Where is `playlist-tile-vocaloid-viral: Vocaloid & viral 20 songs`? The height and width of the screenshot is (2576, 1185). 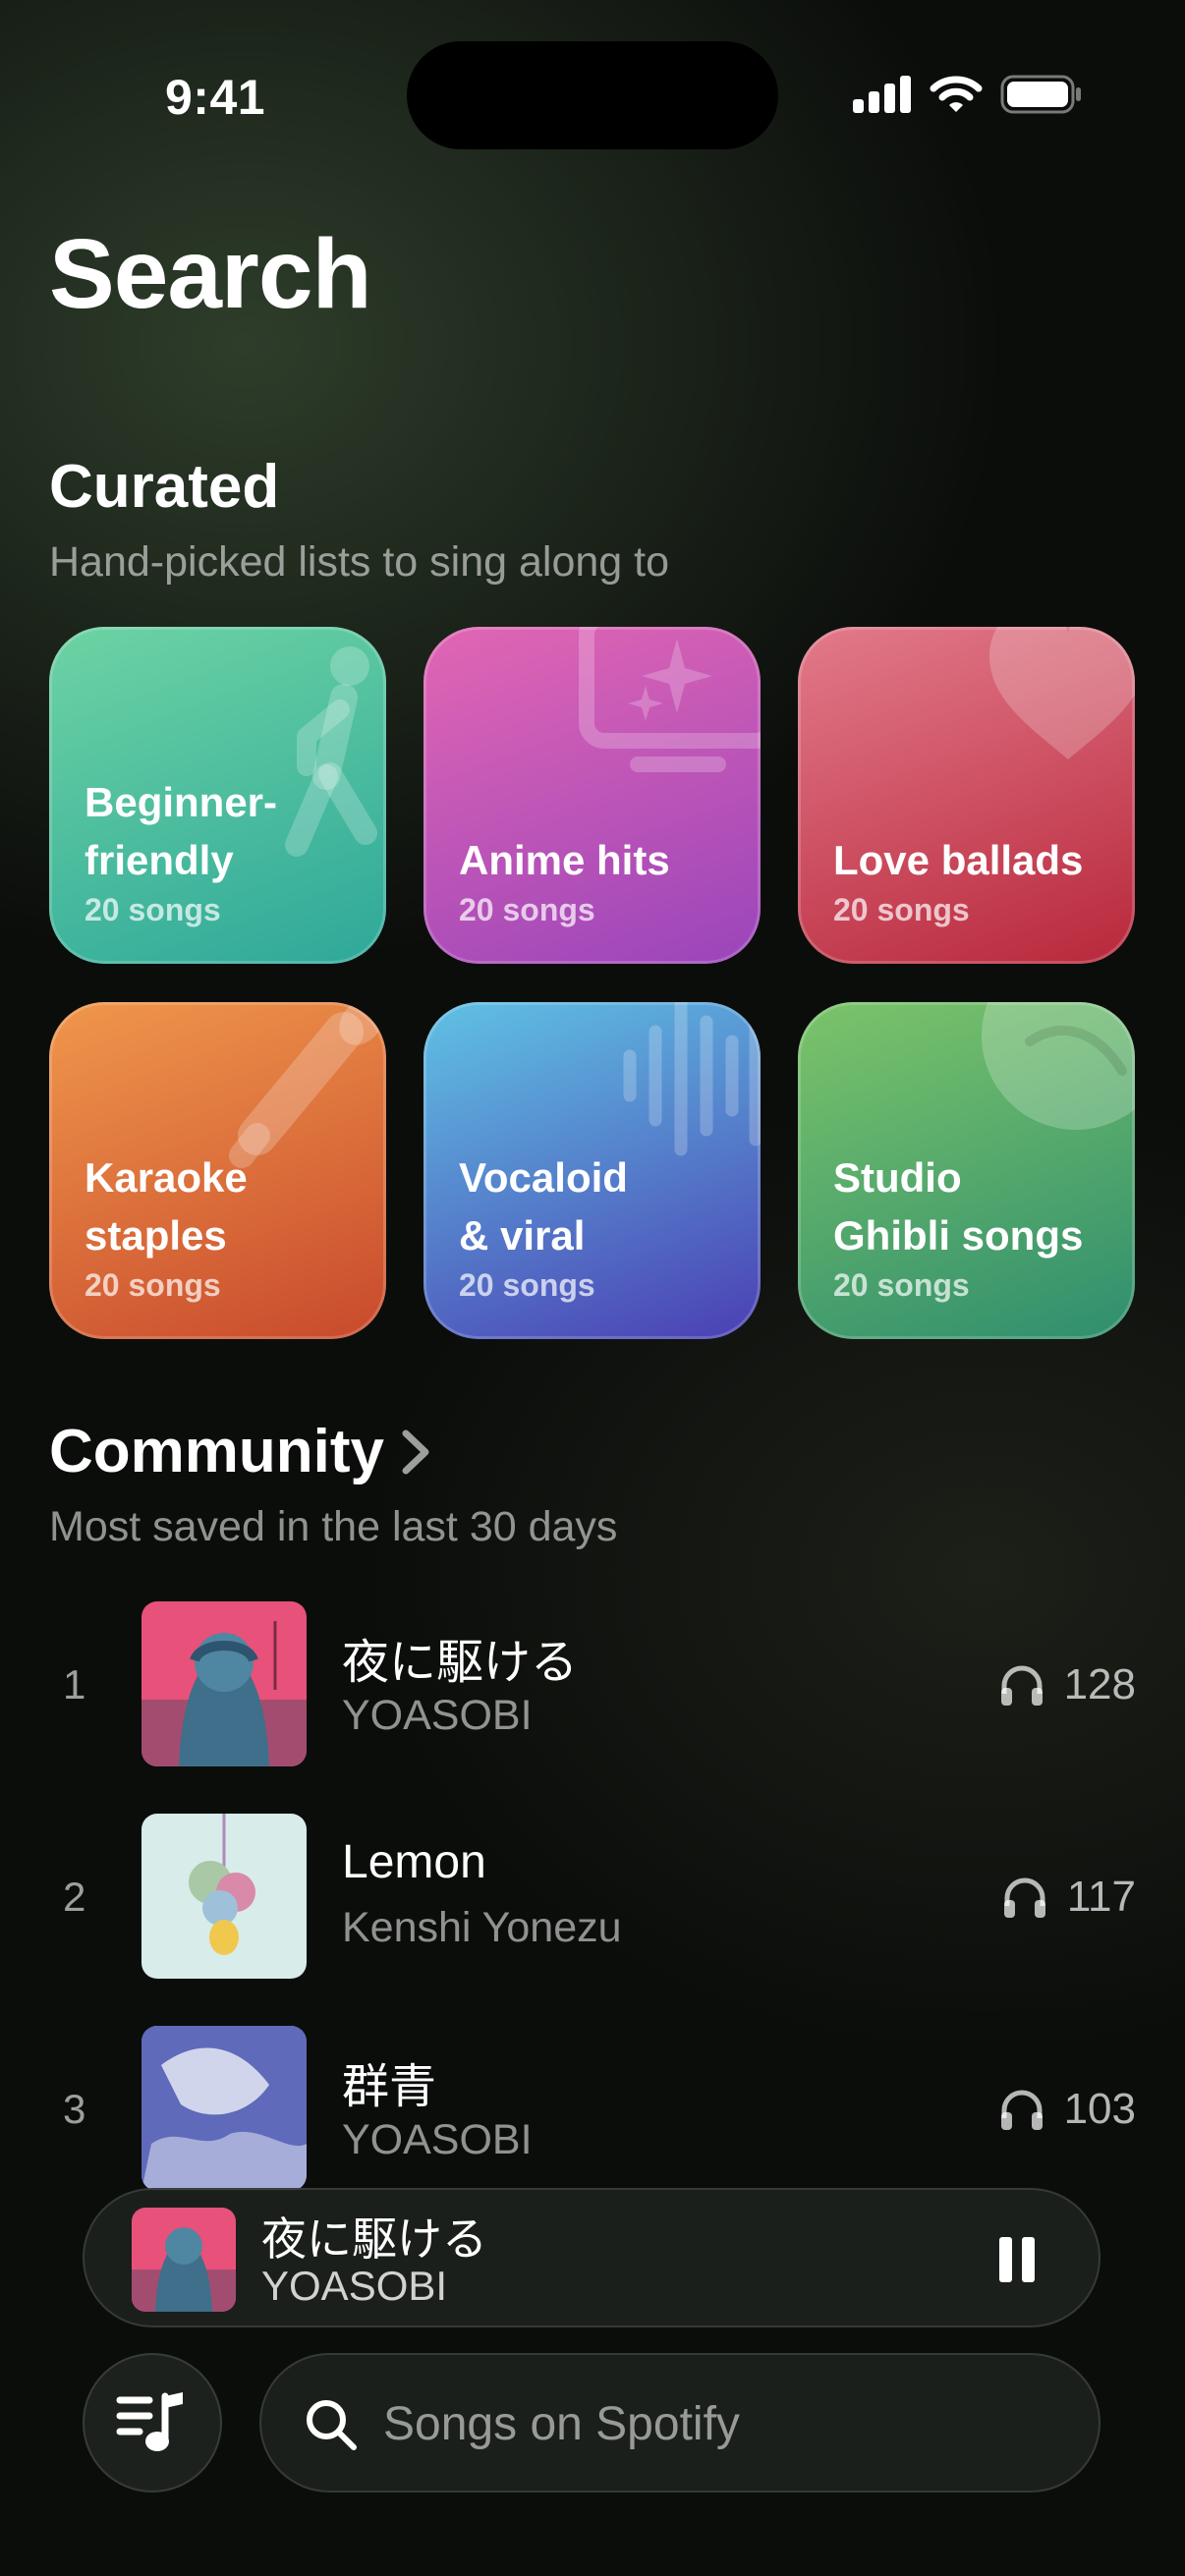
playlist-tile-vocaloid-viral: Vocaloid & viral 20 songs is located at coordinates (592, 1170).